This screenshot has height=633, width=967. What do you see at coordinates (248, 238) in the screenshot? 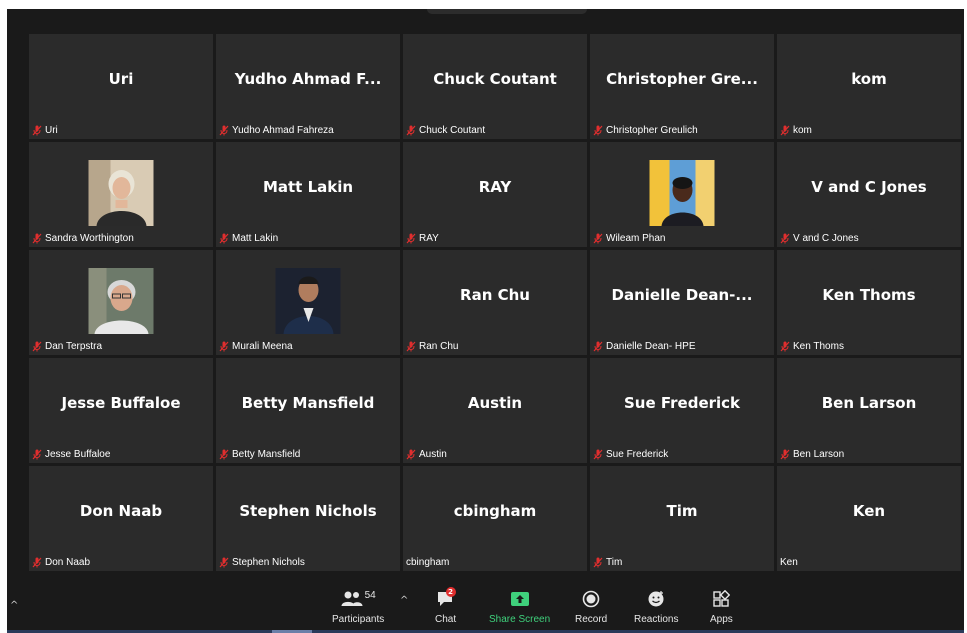
I see `participant-name-label: Matt Lakin` at bounding box center [248, 238].